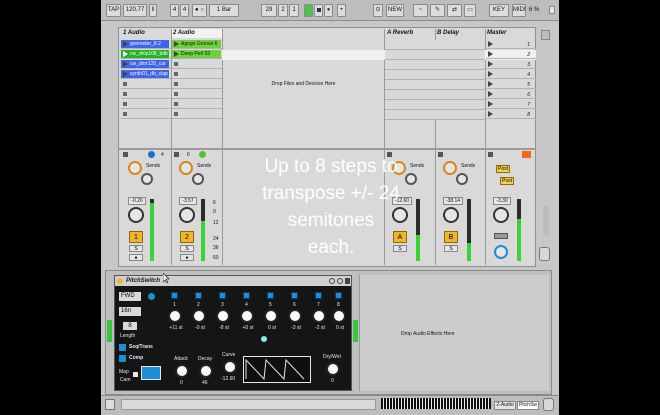  I want to click on length-field: 8, so click(130, 326).